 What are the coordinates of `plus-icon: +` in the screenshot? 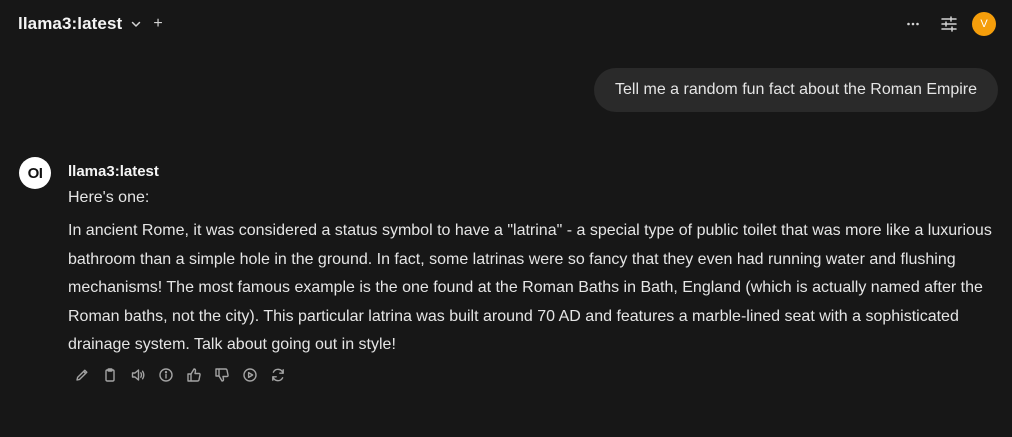 It's located at (158, 23).